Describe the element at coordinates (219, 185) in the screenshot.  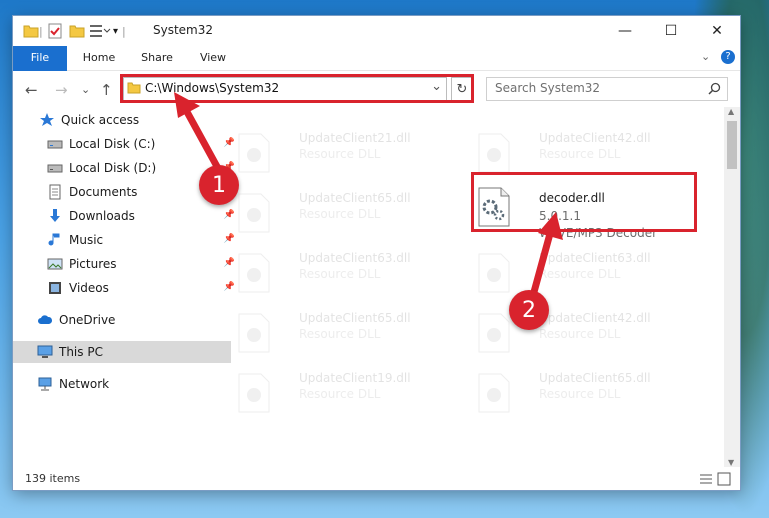
I see `step-1-badge: 1` at that location.